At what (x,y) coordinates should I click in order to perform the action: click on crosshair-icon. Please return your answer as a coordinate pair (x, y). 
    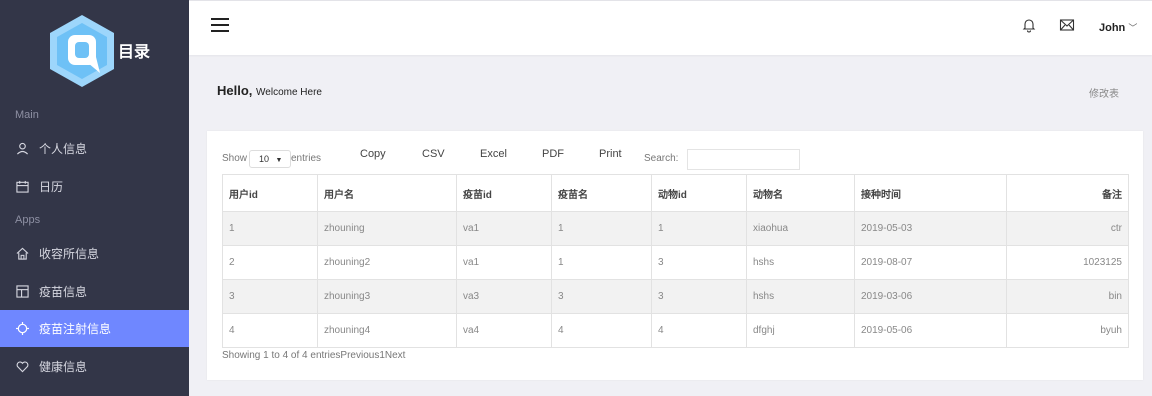
    Looking at the image, I should click on (22, 329).